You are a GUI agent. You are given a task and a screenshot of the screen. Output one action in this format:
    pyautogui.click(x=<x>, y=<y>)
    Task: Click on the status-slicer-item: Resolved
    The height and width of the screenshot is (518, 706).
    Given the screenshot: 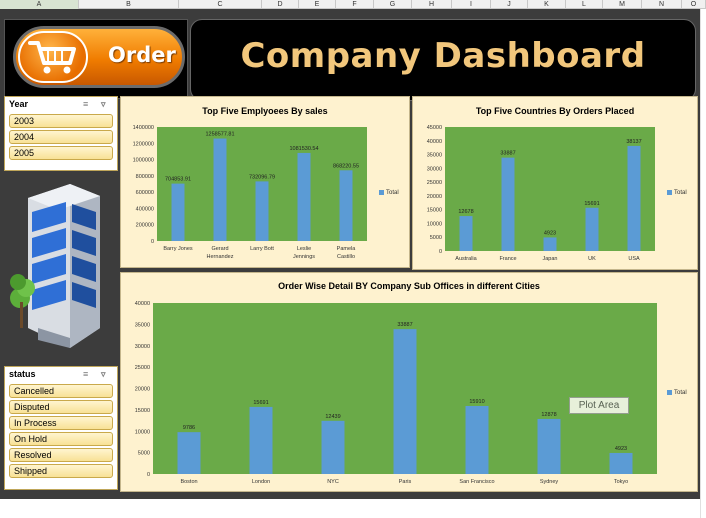 What is the action you would take?
    pyautogui.click(x=61, y=455)
    